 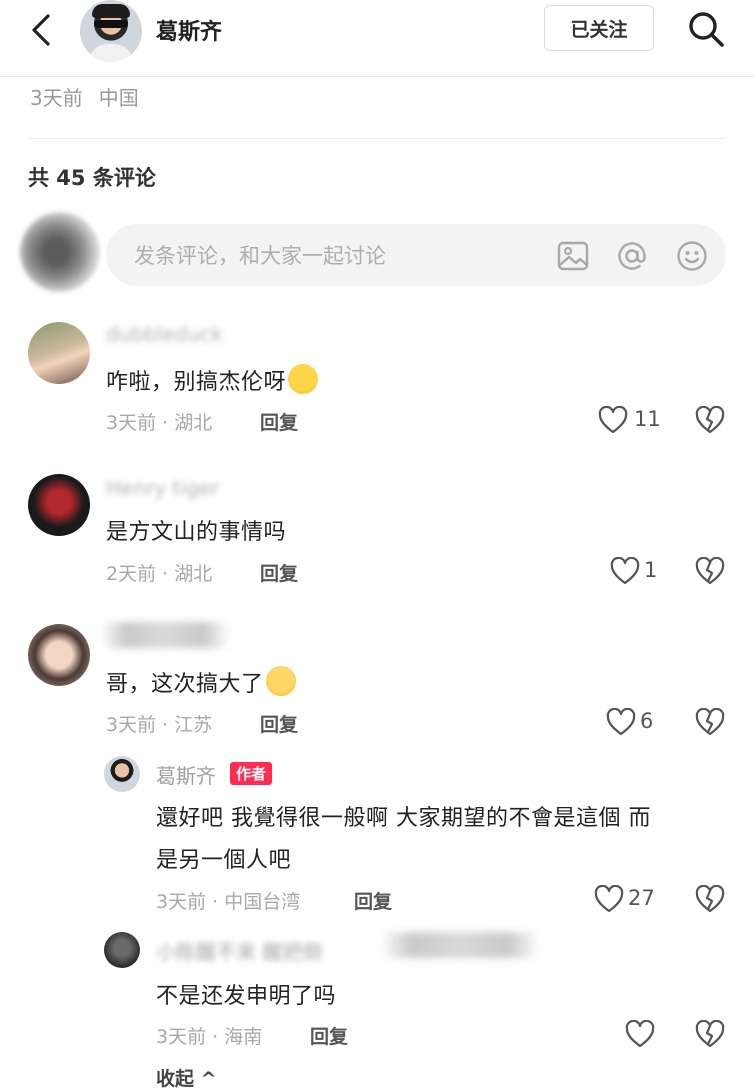 I want to click on search-icon, so click(x=706, y=29).